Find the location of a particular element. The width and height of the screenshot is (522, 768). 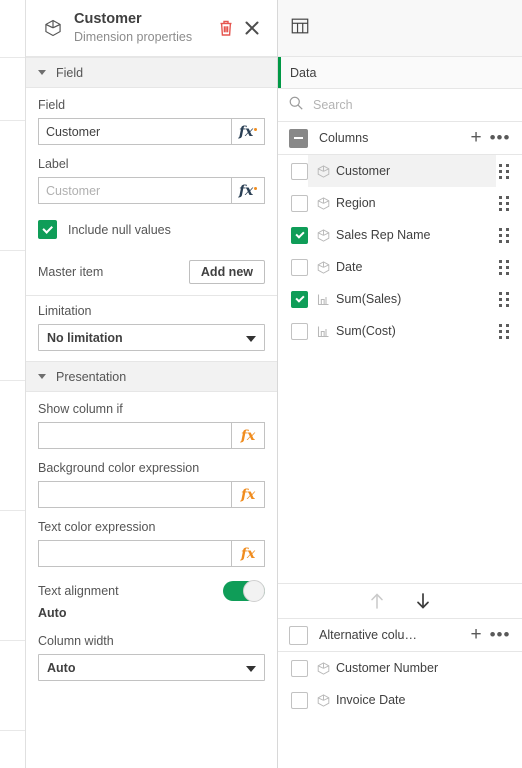

limitation-select: No limitation is located at coordinates (151, 337).